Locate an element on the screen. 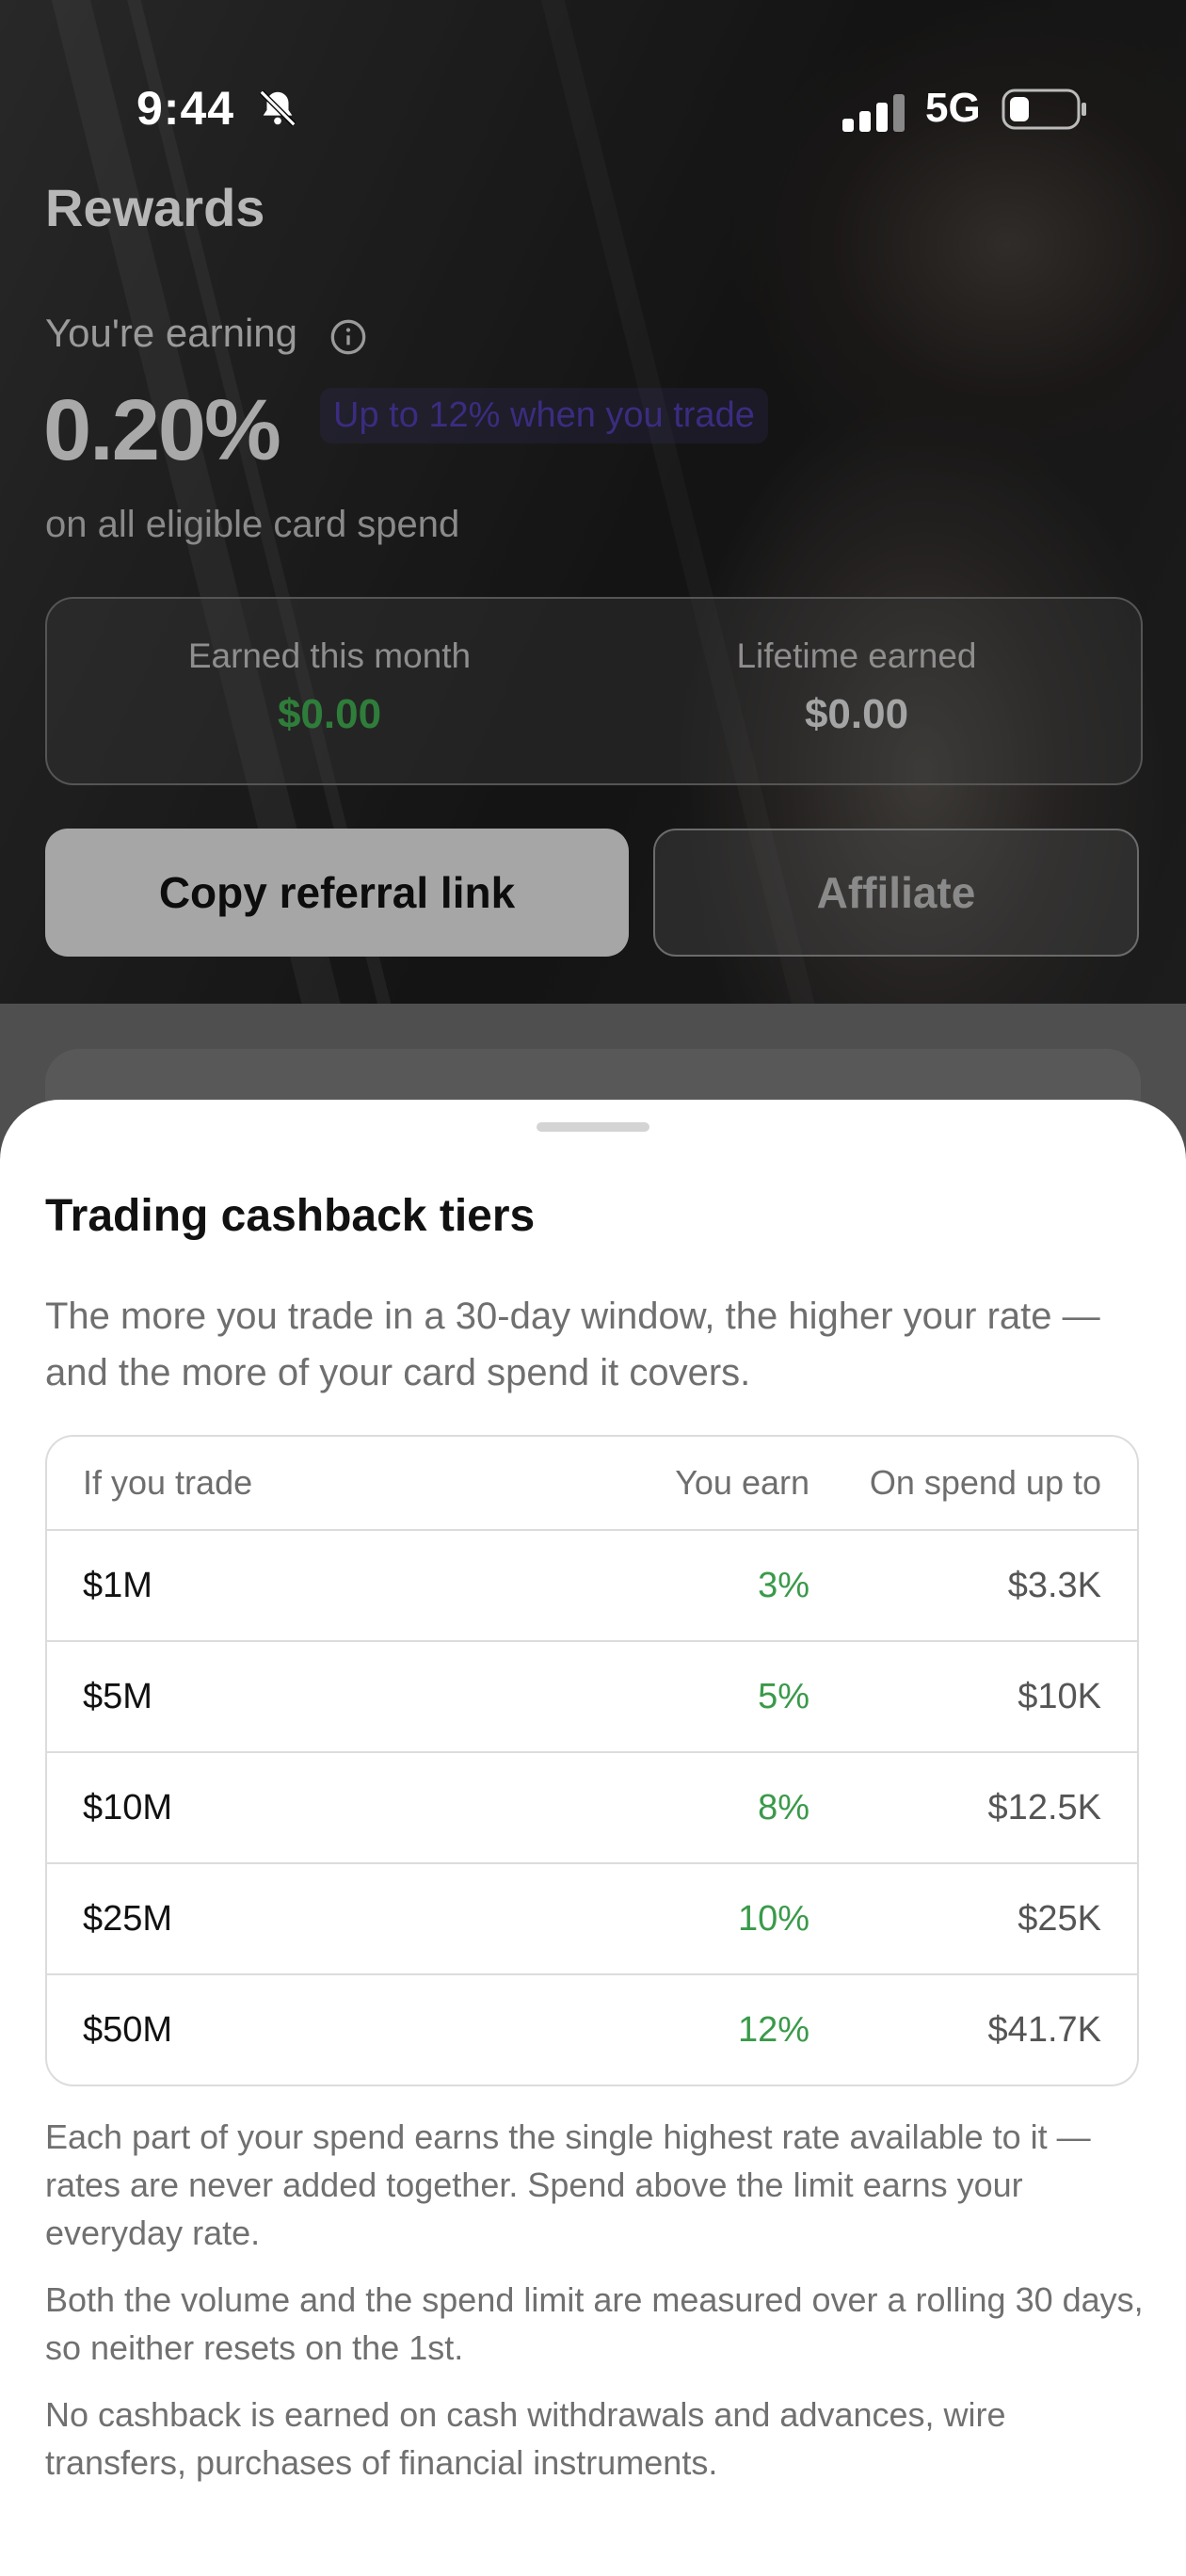 The height and width of the screenshot is (2576, 1186). cellular-signal-icon is located at coordinates (875, 115).